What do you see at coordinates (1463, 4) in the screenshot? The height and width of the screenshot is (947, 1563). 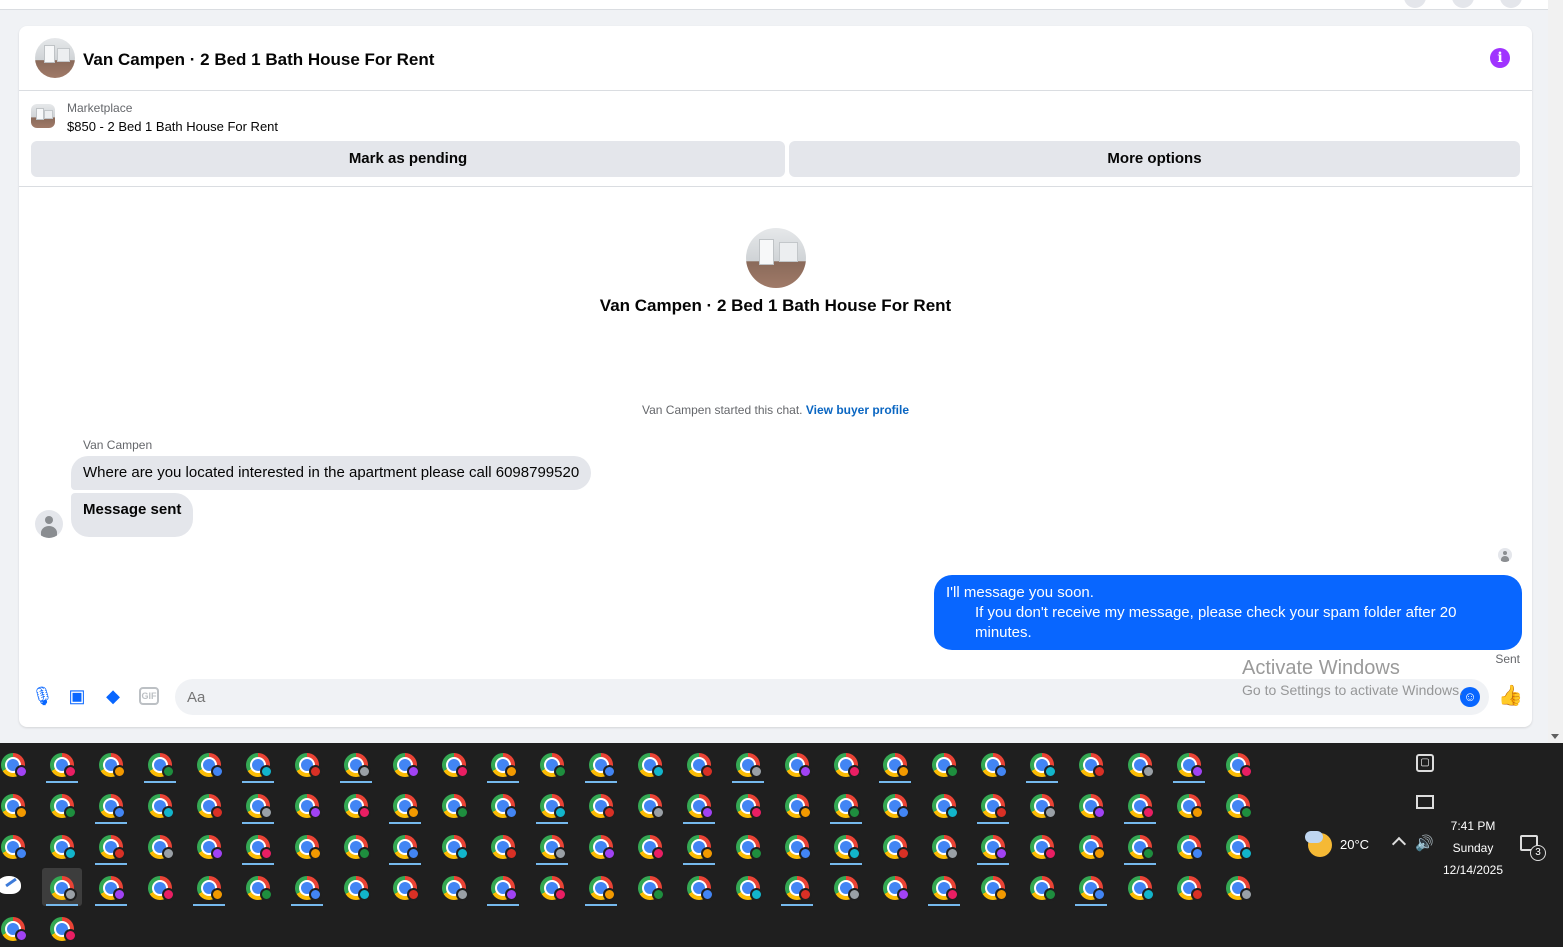 I see `nav-icon` at bounding box center [1463, 4].